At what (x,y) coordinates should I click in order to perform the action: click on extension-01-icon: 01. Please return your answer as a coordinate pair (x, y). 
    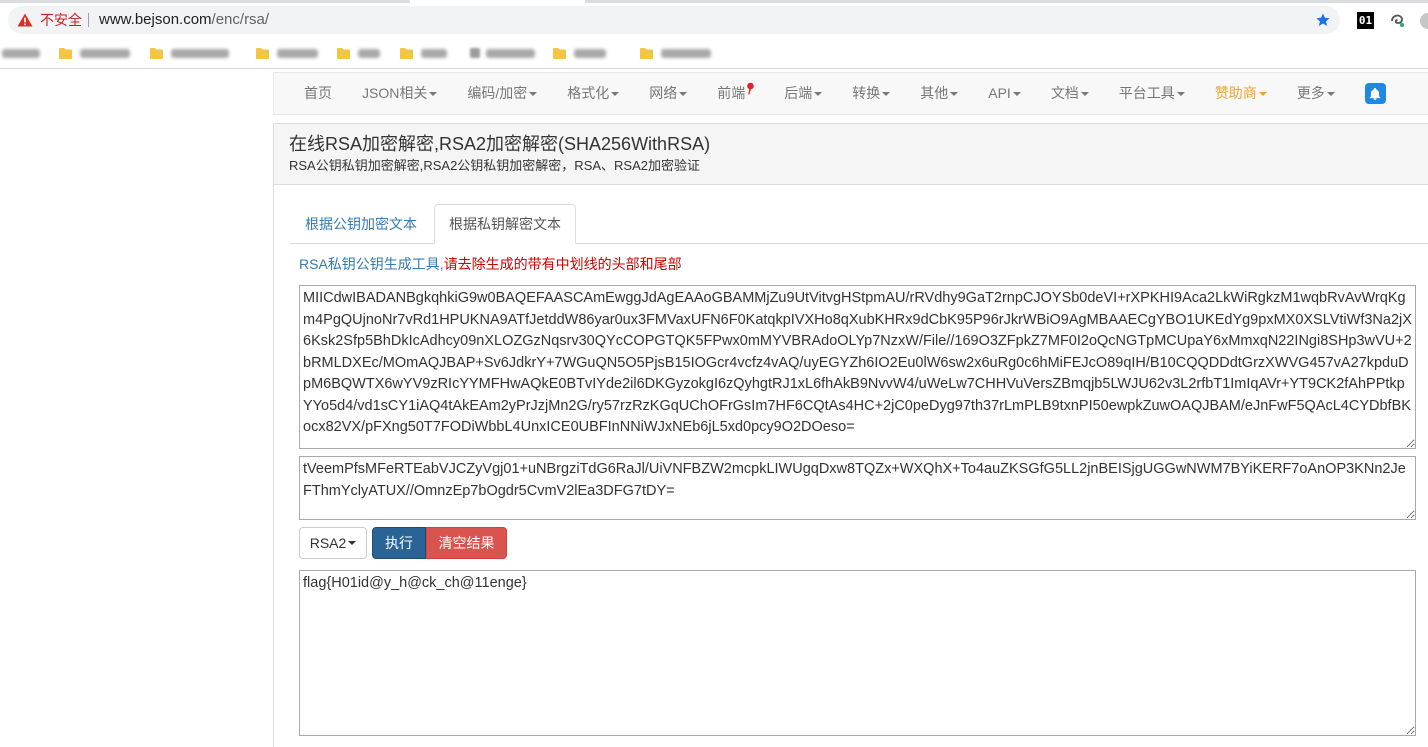
    Looking at the image, I should click on (1365, 20).